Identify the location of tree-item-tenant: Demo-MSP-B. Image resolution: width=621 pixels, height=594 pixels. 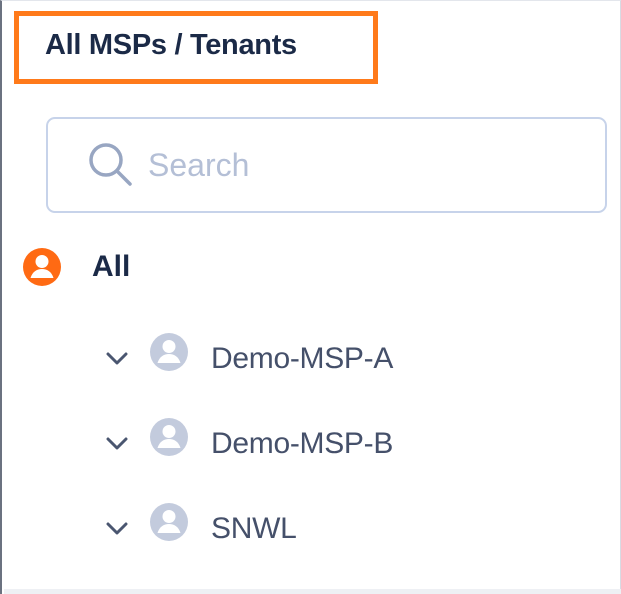
(248, 442).